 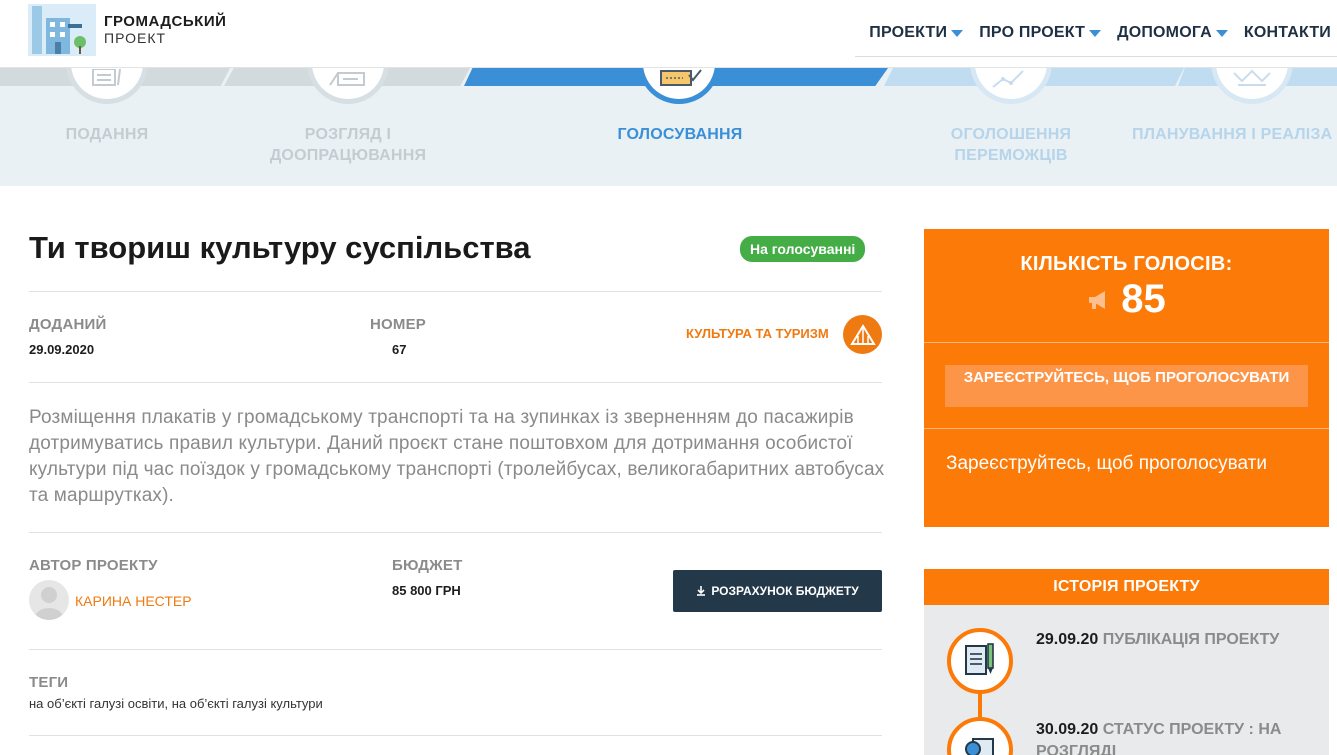 I want to click on nav-divider, so click(x=1096, y=56).